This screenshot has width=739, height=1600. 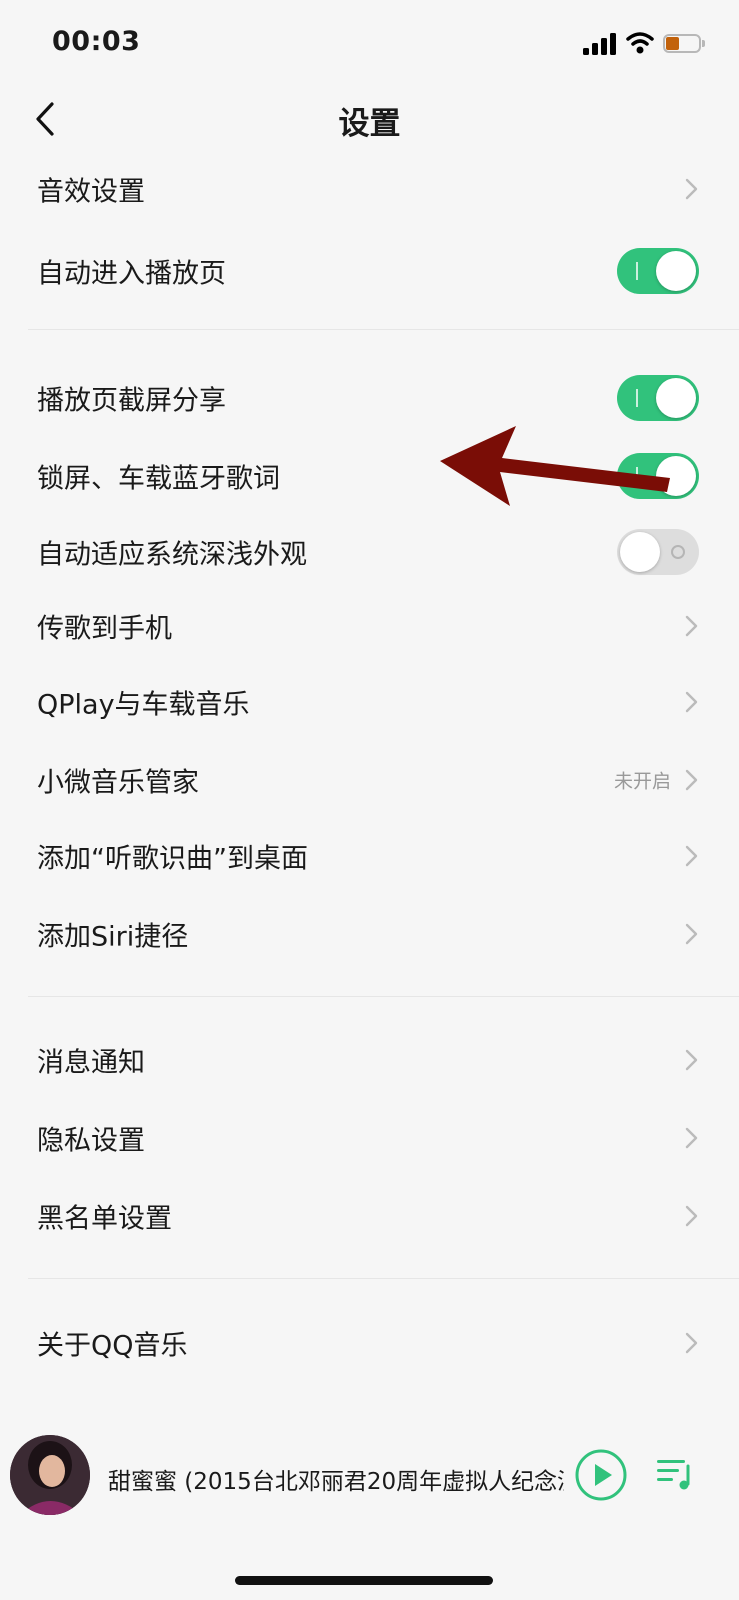 I want to click on notifications-label: 消息通知, so click(x=91, y=1063).